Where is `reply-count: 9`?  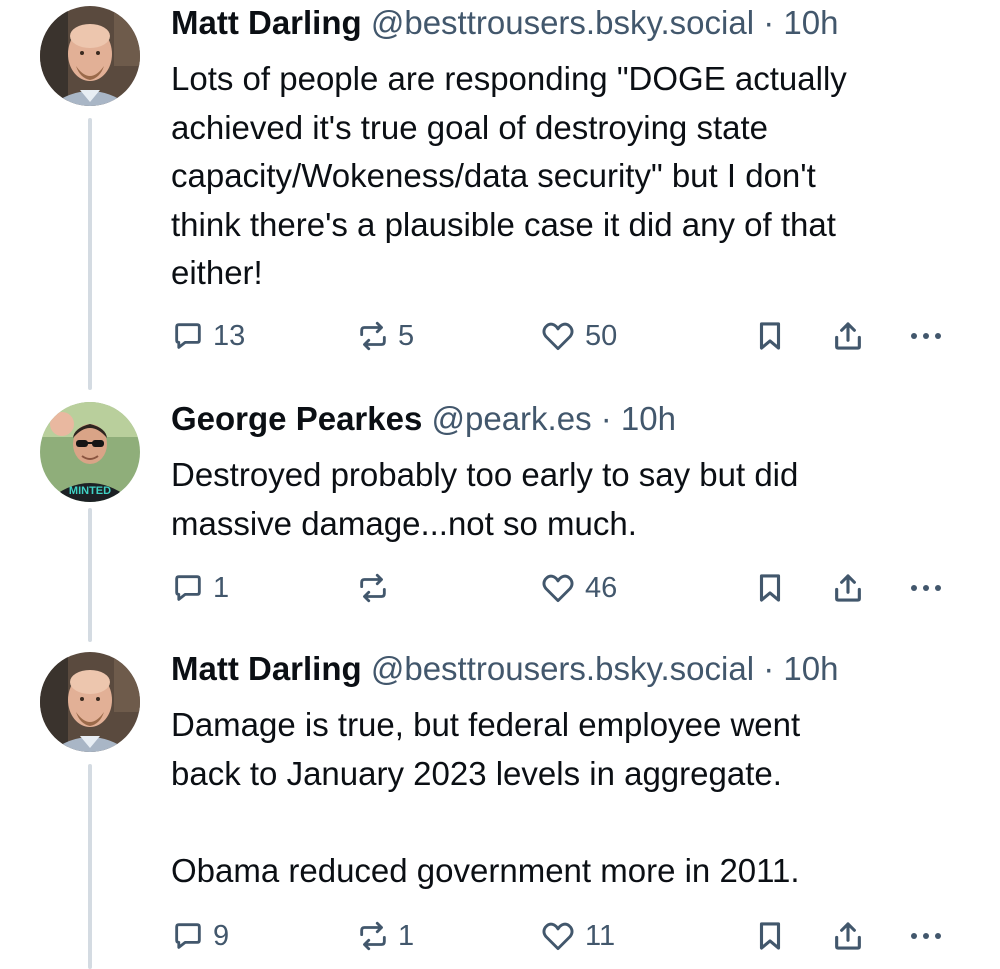
reply-count: 9 is located at coordinates (221, 935).